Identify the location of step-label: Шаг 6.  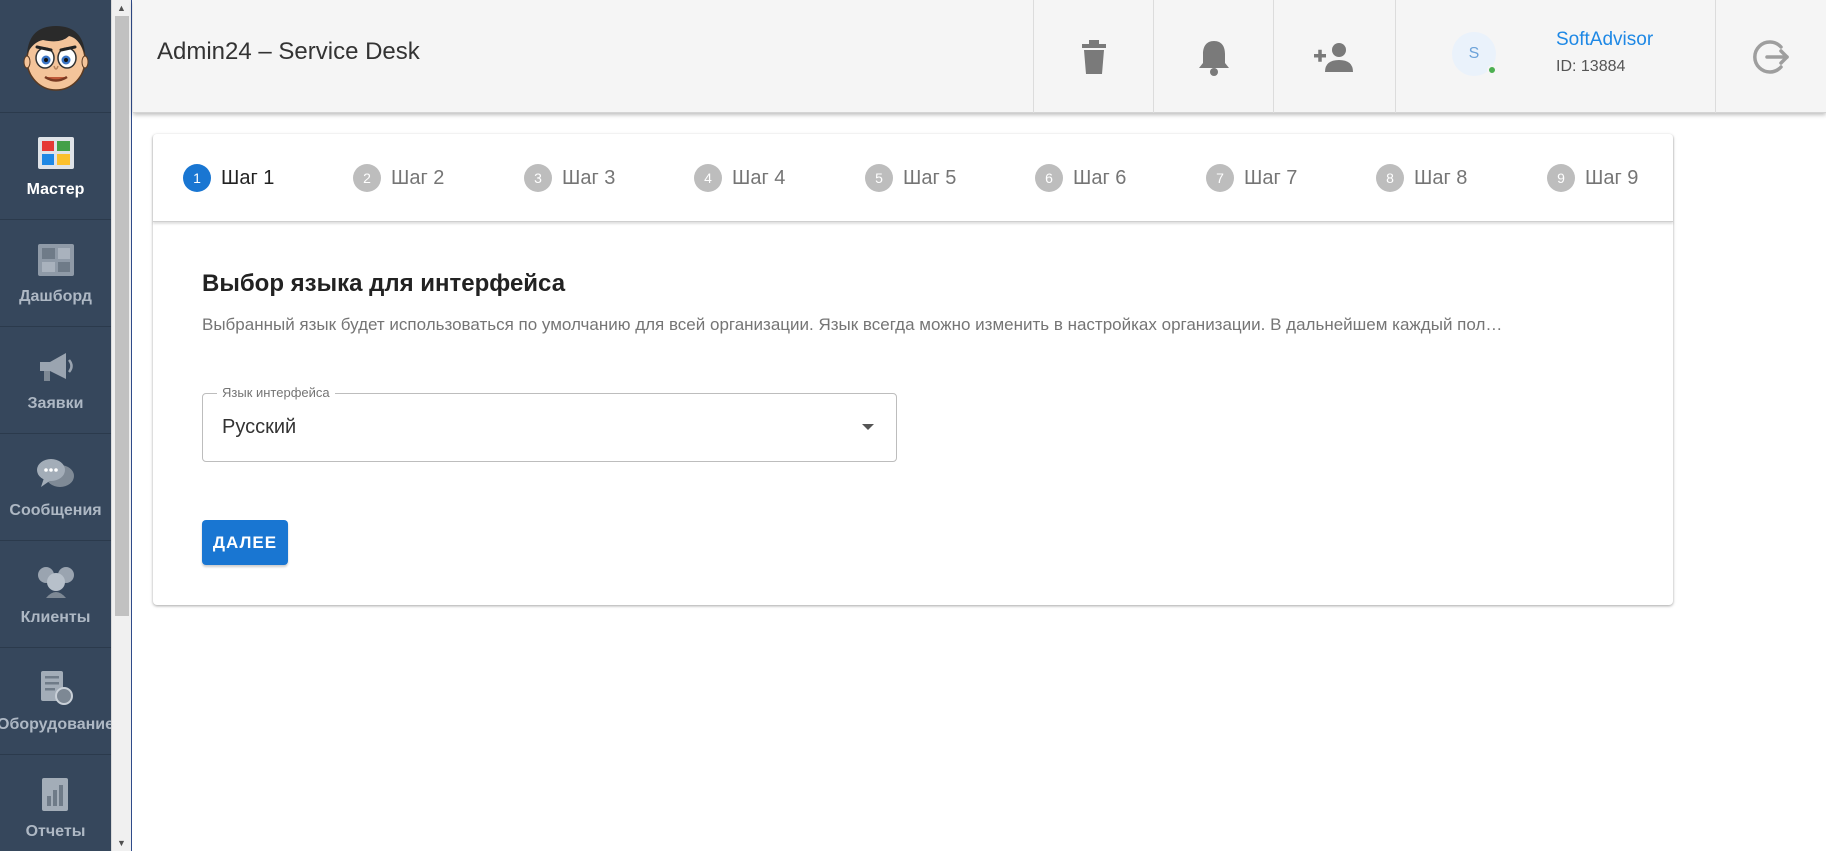
(1100, 177).